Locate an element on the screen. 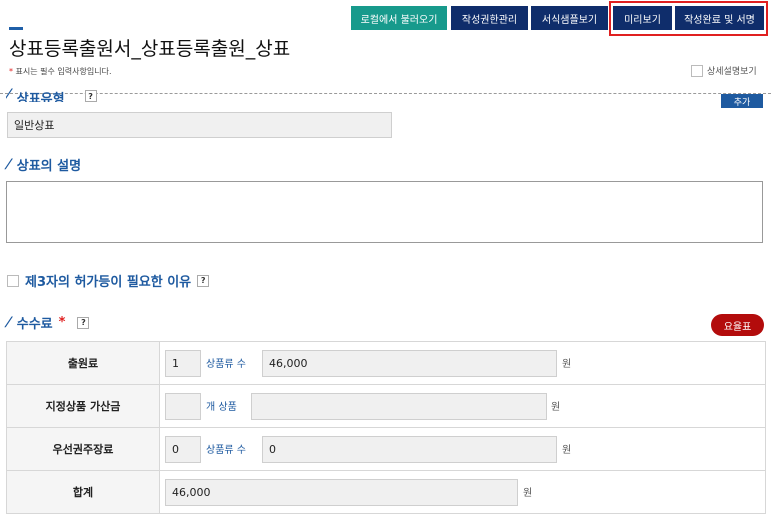 The width and height of the screenshot is (771, 516). total-value: 46,000 원 is located at coordinates (462, 492).